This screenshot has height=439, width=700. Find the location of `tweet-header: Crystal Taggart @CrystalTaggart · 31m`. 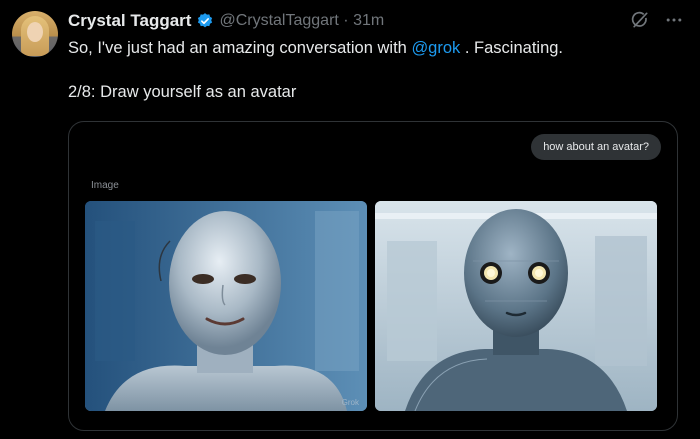

tweet-header: Crystal Taggart @CrystalTaggart · 31m is located at coordinates (226, 21).